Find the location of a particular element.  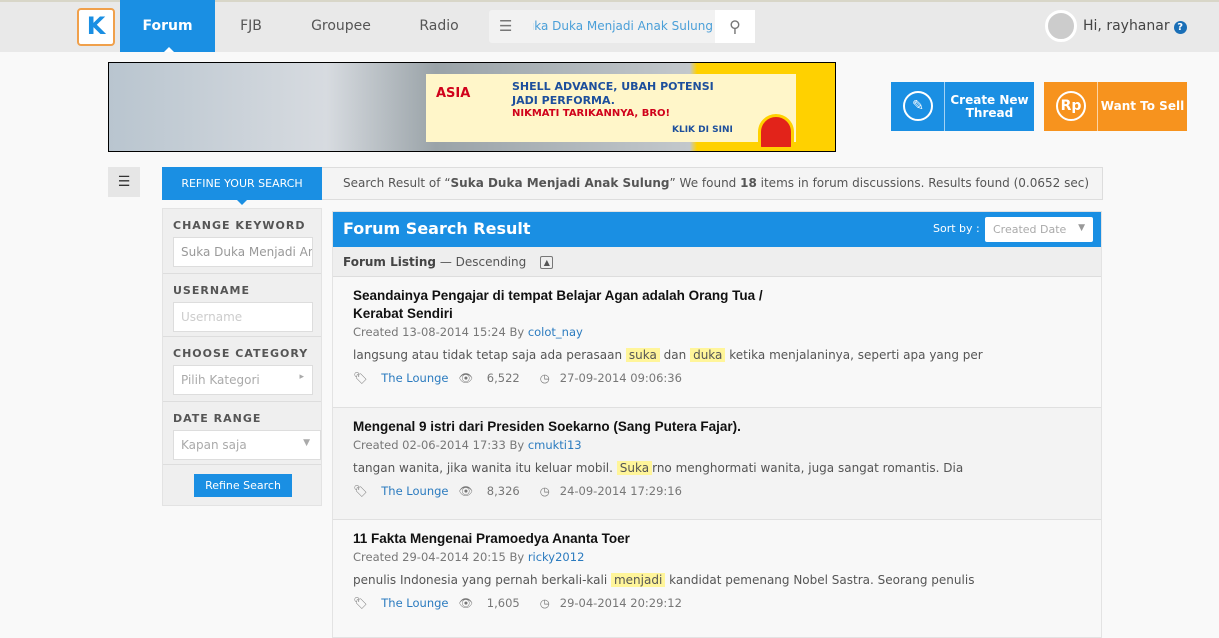

tab-fjb: FJB is located at coordinates (251, 26).